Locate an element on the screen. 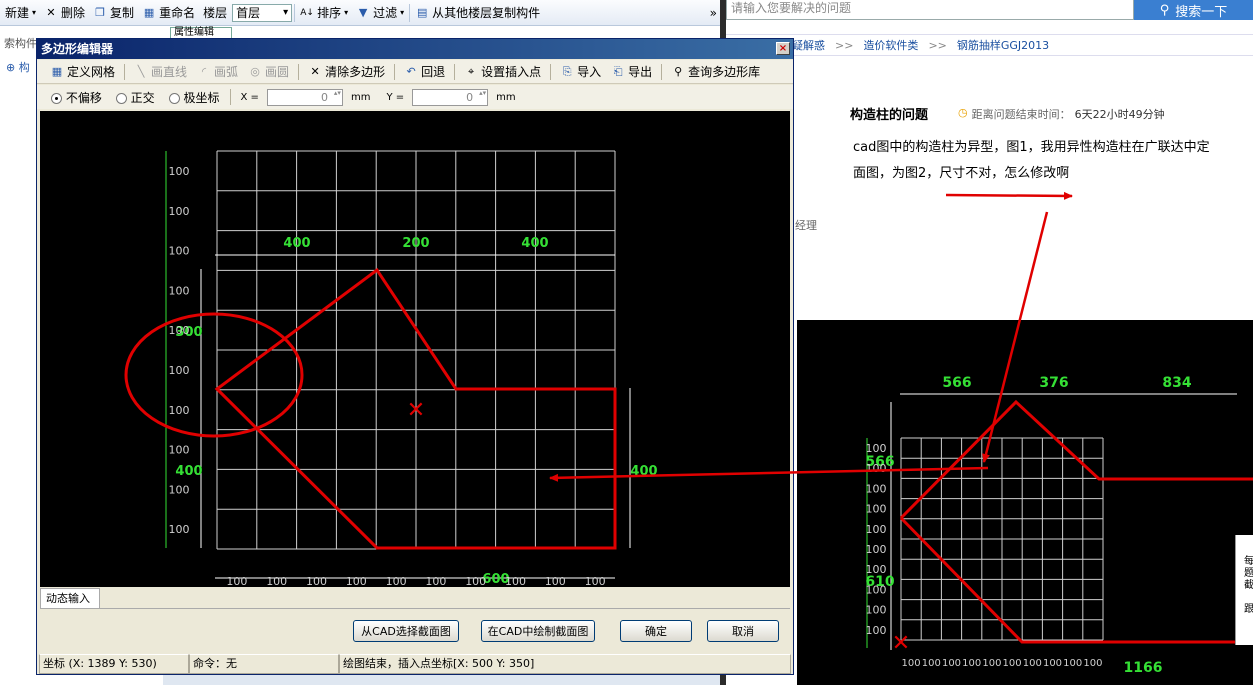 The image size is (1253, 685). dynamic-input-tab: 动态输入 is located at coordinates (70, 598).